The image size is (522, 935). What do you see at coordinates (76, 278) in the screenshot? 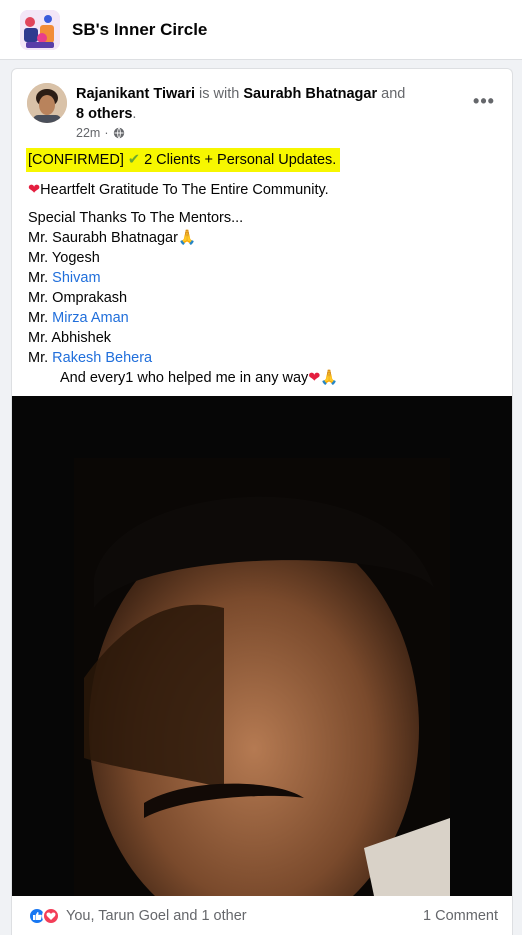
I see `mentor-mention-link: Shivam` at bounding box center [76, 278].